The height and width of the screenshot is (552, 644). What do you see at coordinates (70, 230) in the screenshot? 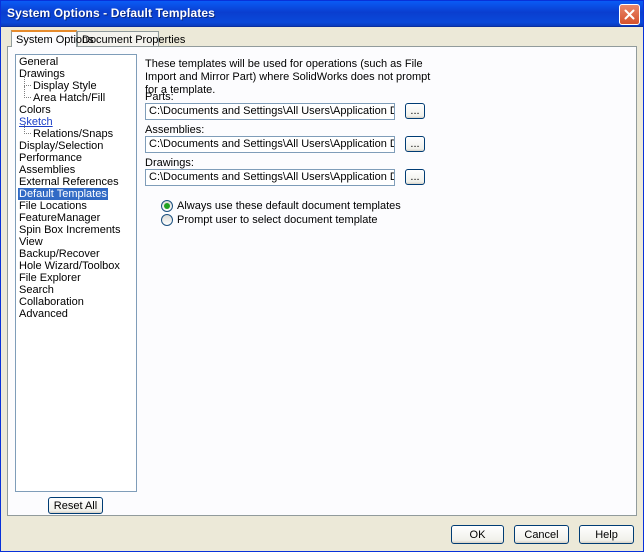
I see `tree-item-spin-box-increments: Spin Box Increments` at bounding box center [70, 230].